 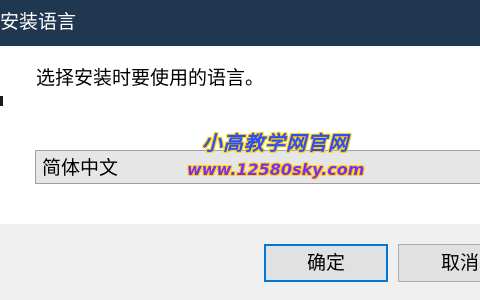 I want to click on cancel-button: 取消, so click(x=439, y=263).